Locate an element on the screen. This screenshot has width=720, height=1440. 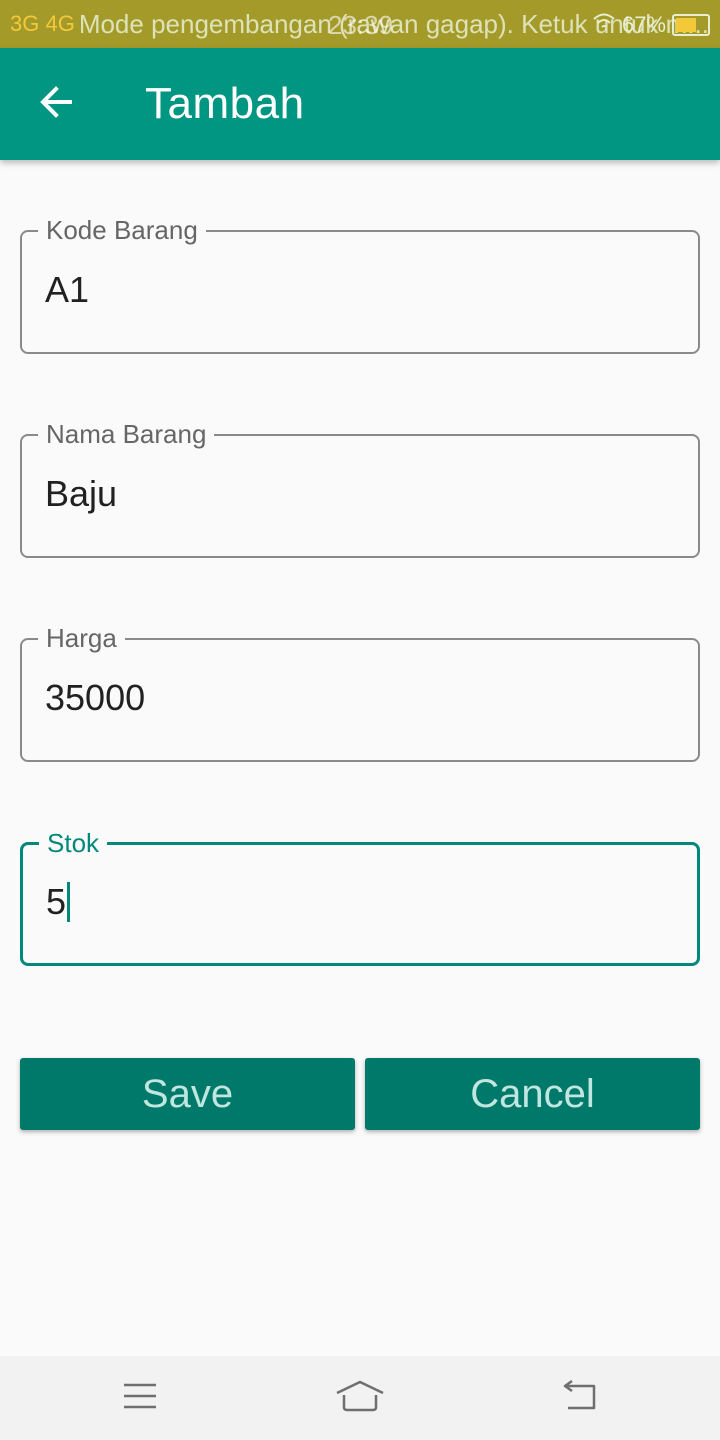
nav-home-button is located at coordinates (360, 1398).